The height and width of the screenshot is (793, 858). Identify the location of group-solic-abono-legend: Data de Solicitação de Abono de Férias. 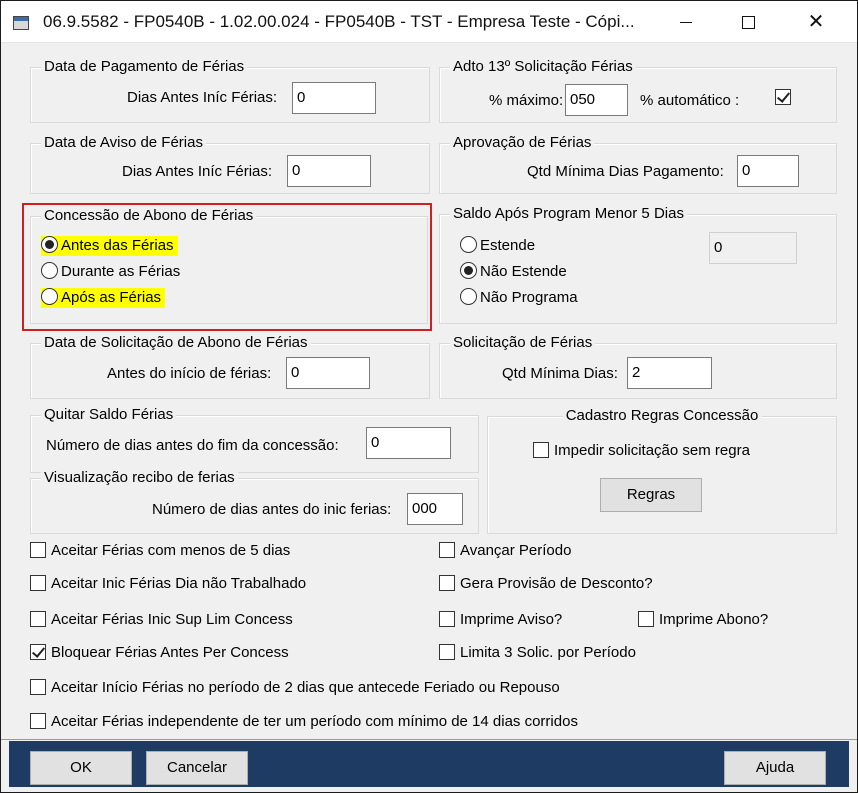
(176, 342).